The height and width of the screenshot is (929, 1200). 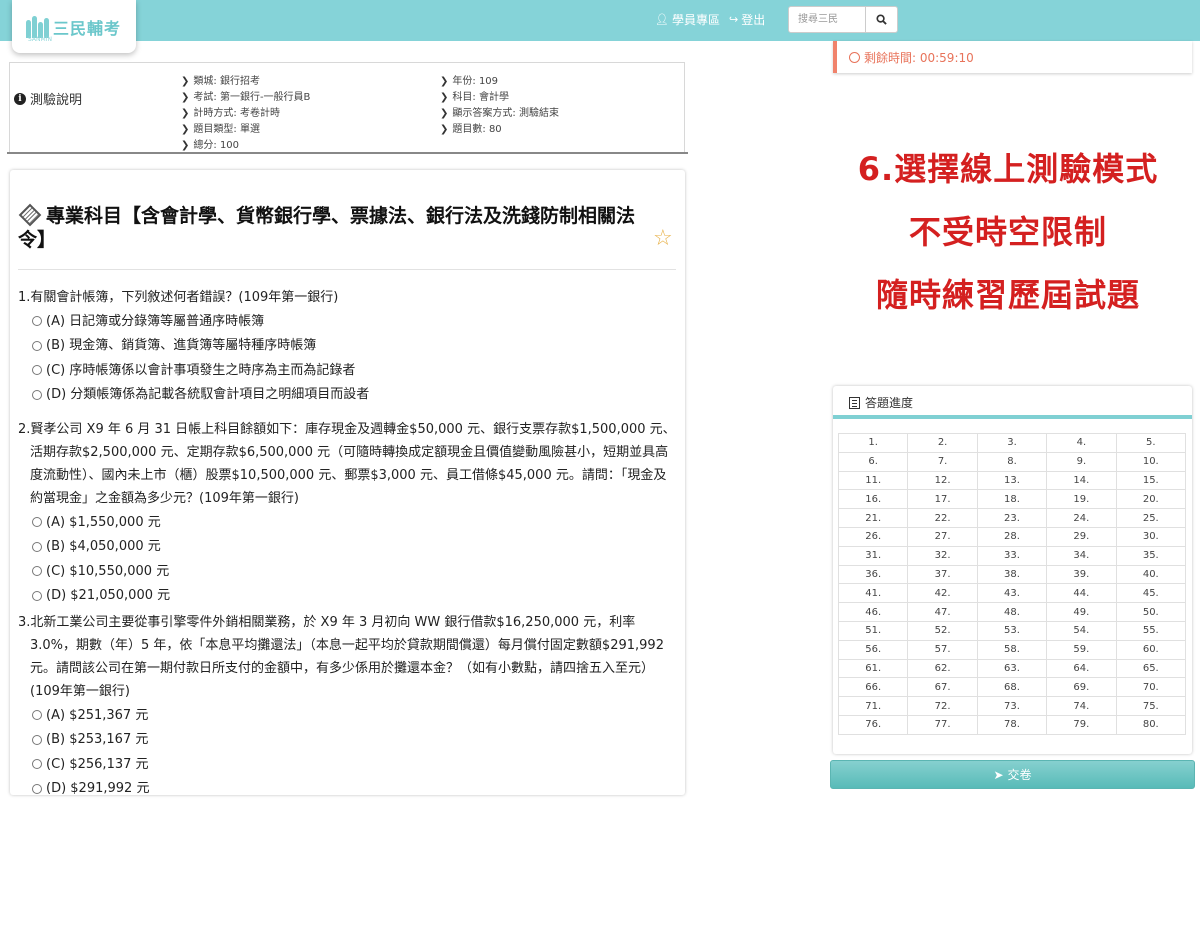 I want to click on option-b: (B) $253,167 元, so click(x=348, y=740).